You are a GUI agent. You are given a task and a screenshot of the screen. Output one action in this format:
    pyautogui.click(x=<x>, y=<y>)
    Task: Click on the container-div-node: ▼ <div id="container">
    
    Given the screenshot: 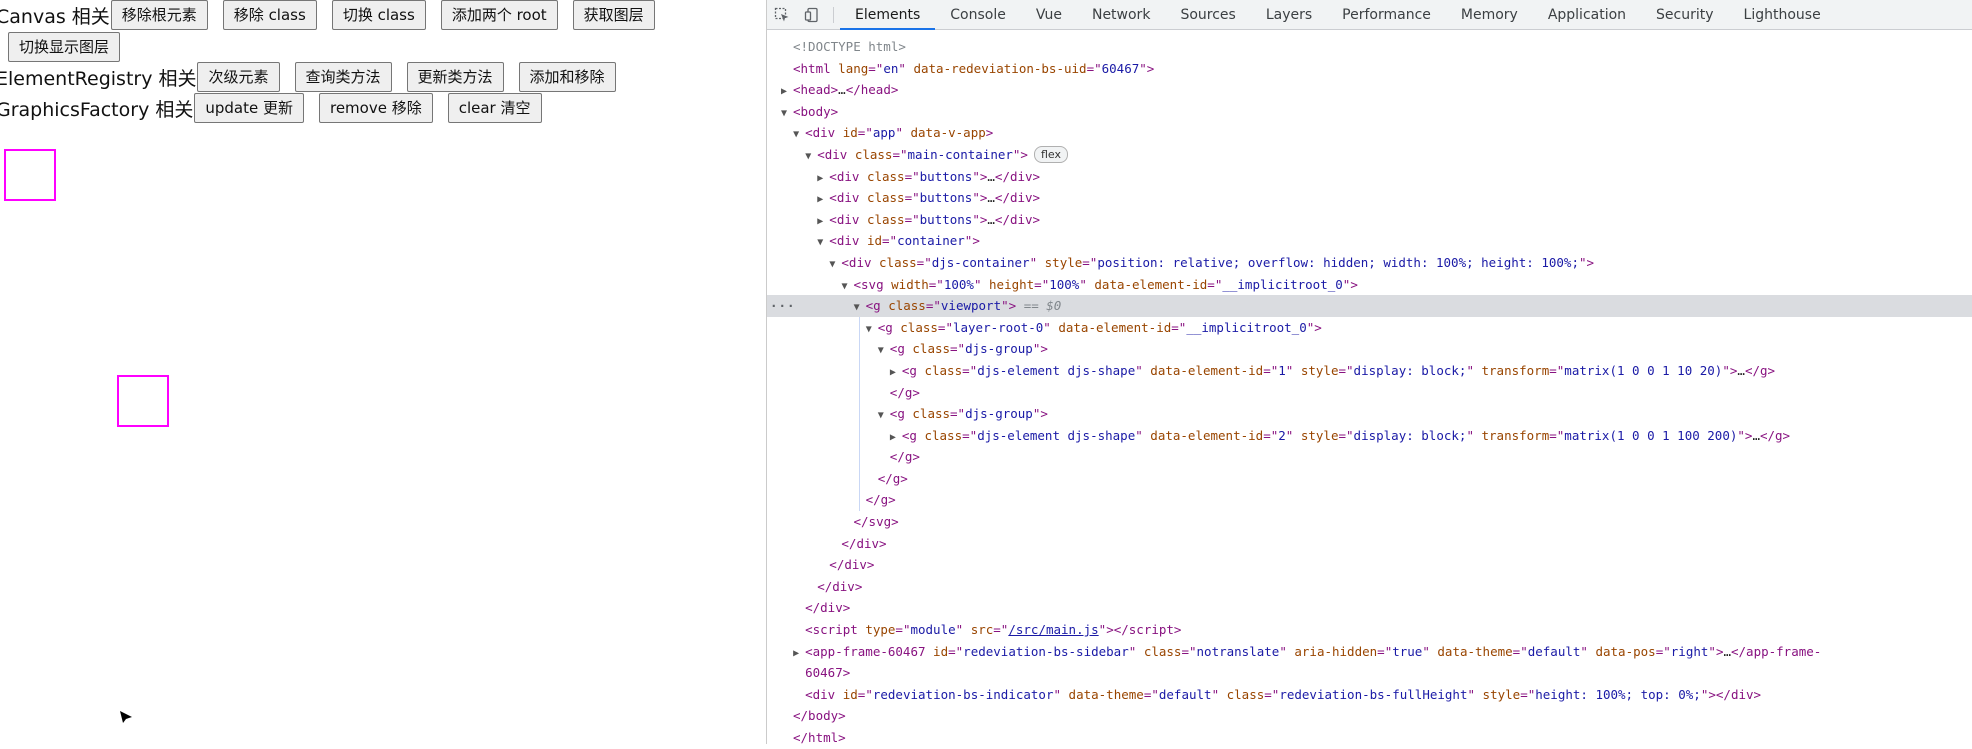 What is the action you would take?
    pyautogui.click(x=1369, y=241)
    